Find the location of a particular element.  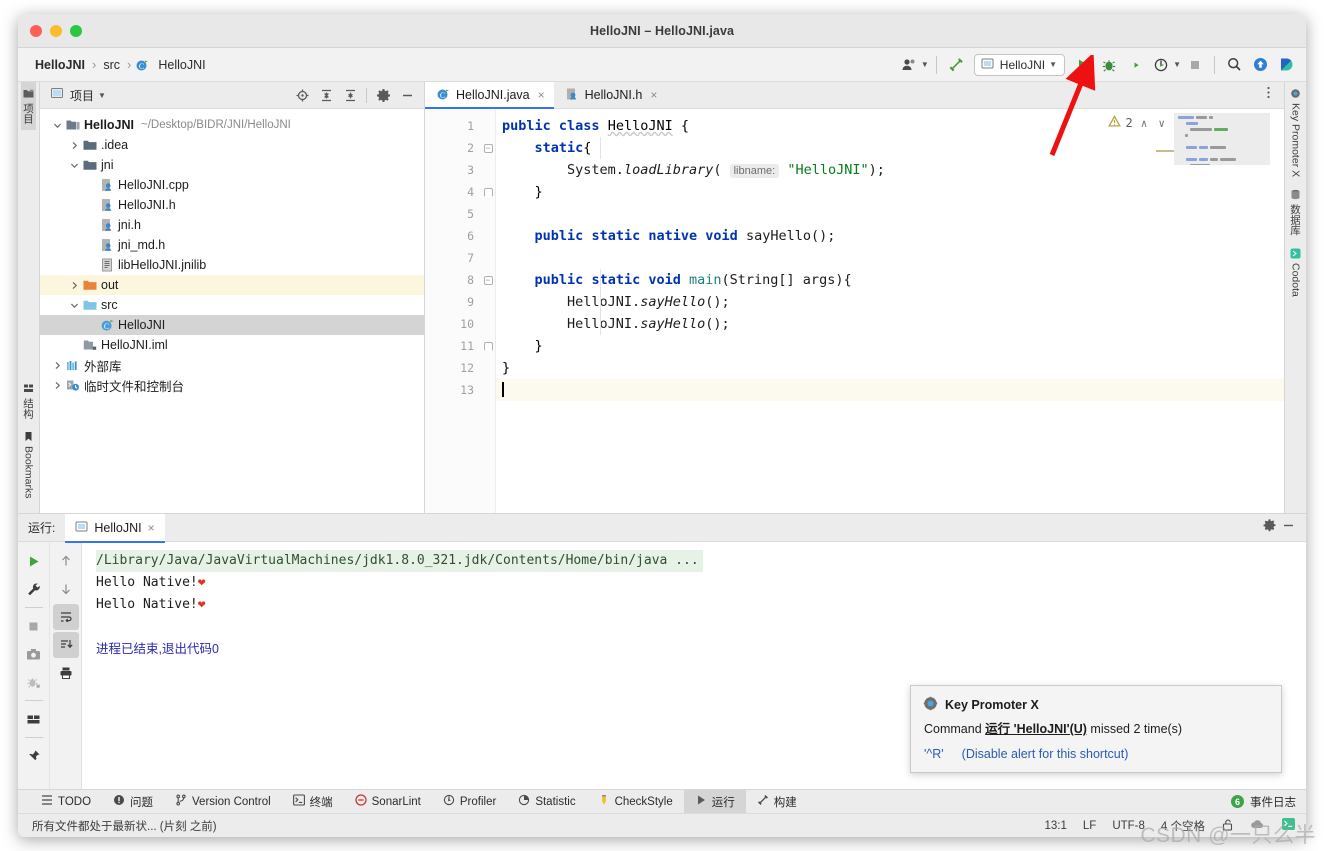

editor-tab-hellojni-h: HelloJNI.h × is located at coordinates (610, 95).